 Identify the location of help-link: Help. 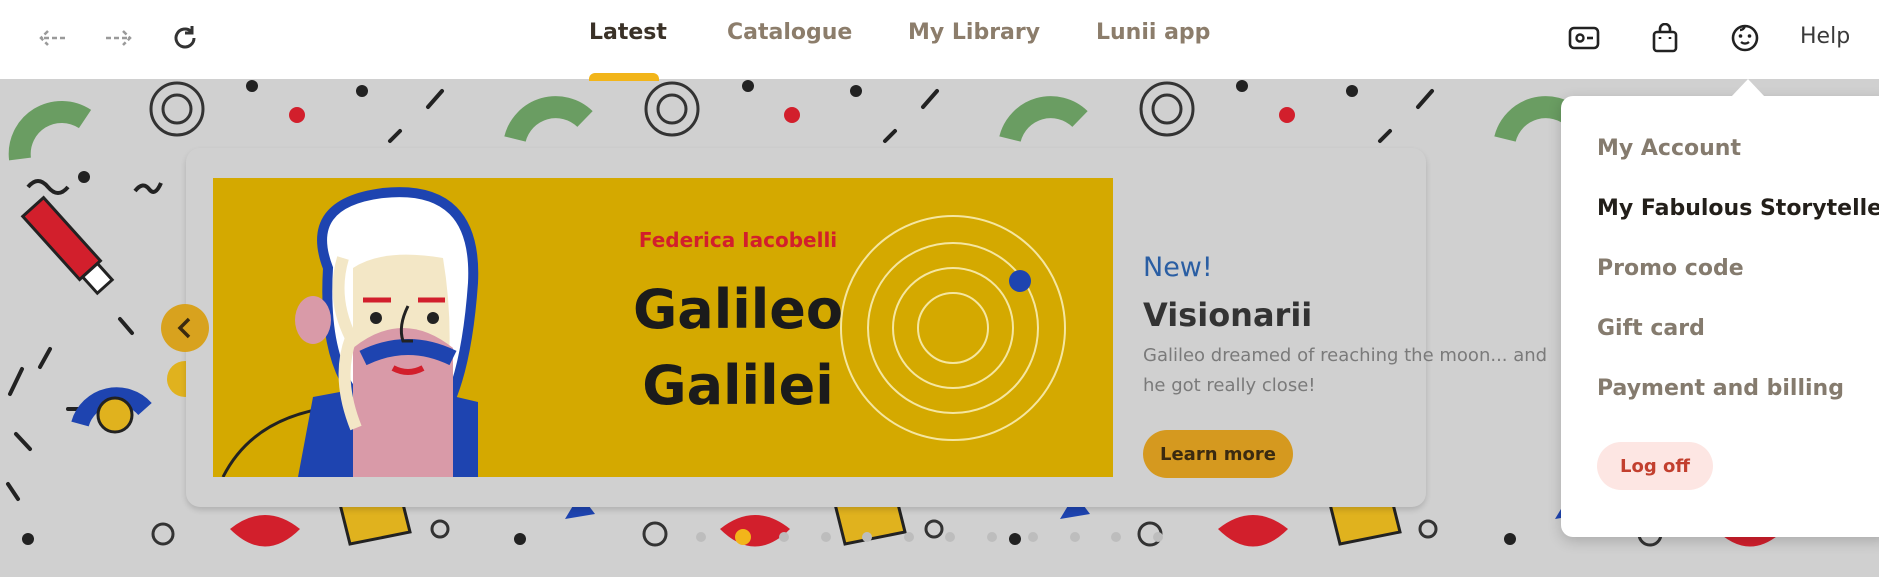
(1825, 36).